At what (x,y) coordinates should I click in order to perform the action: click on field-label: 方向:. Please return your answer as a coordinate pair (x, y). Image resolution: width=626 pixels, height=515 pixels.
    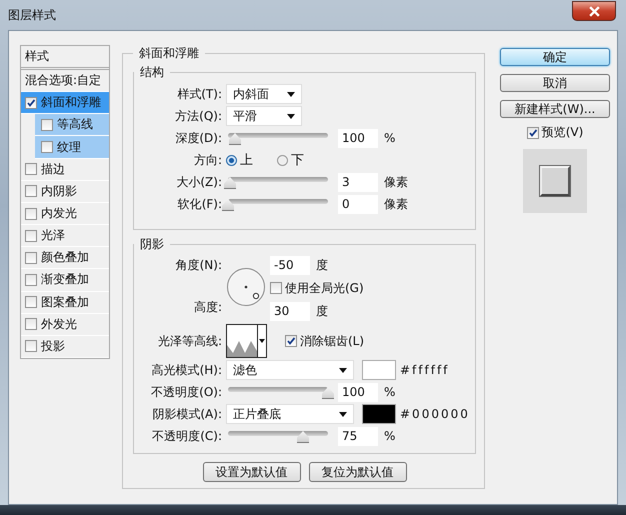
    Looking at the image, I should click on (207, 160).